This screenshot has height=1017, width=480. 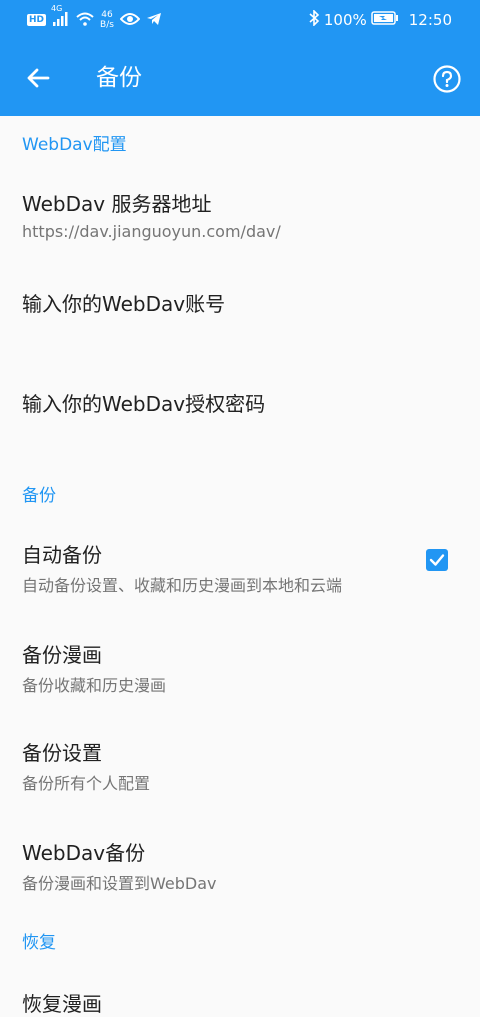 What do you see at coordinates (119, 78) in the screenshot?
I see `page-title: 备份` at bounding box center [119, 78].